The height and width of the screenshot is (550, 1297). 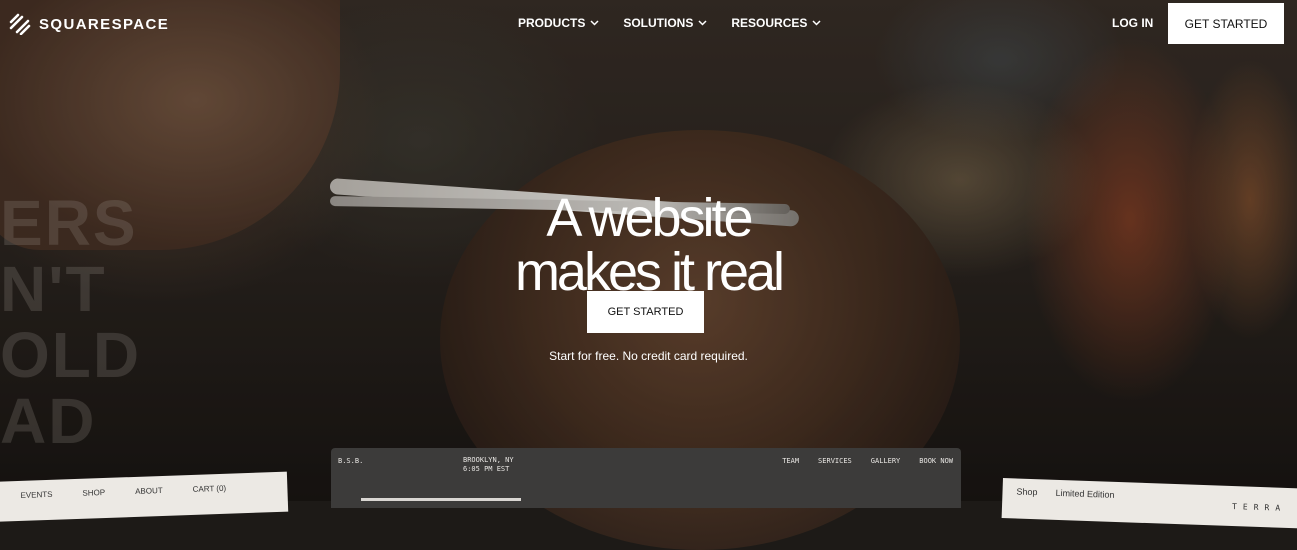 What do you see at coordinates (658, 23) in the screenshot?
I see `menu-item-label: SOLUTIONS` at bounding box center [658, 23].